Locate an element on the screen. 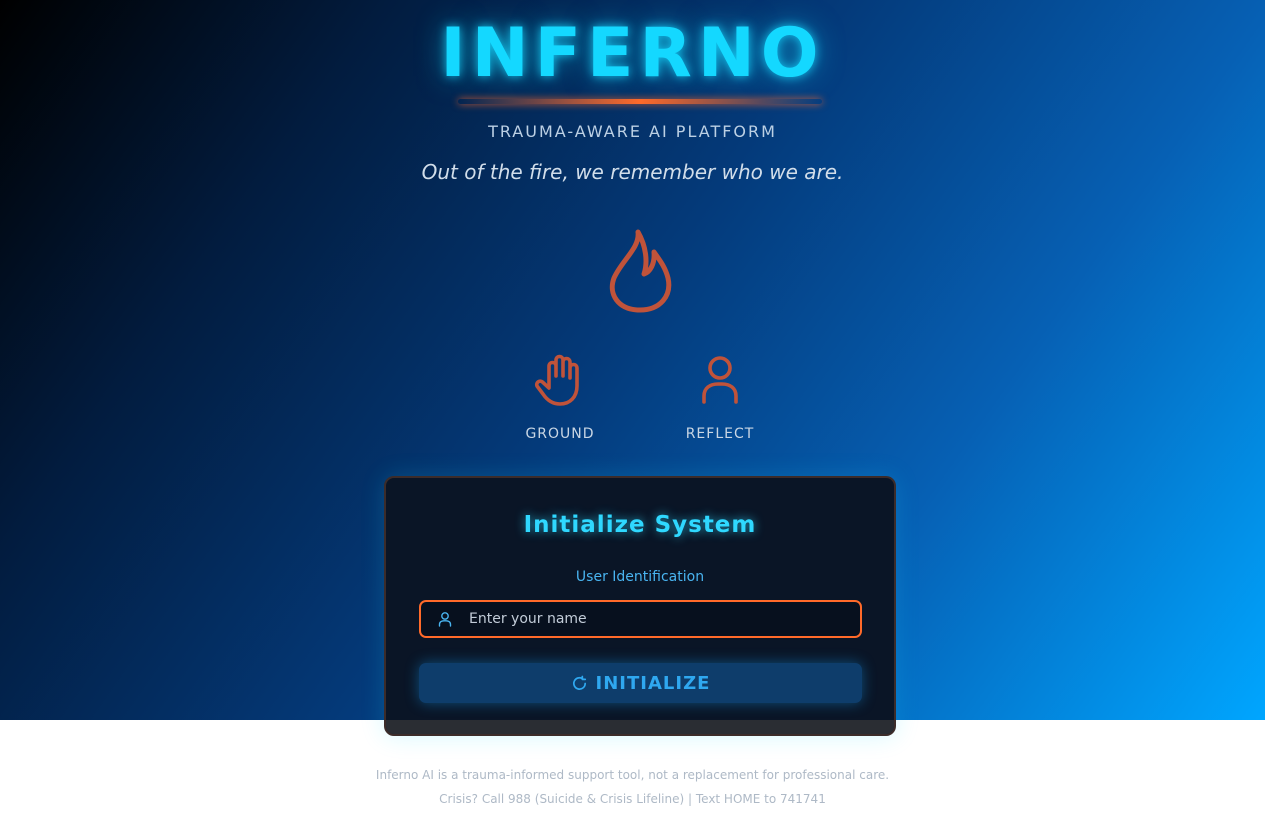  reflect-label: REFLECT is located at coordinates (720, 434).